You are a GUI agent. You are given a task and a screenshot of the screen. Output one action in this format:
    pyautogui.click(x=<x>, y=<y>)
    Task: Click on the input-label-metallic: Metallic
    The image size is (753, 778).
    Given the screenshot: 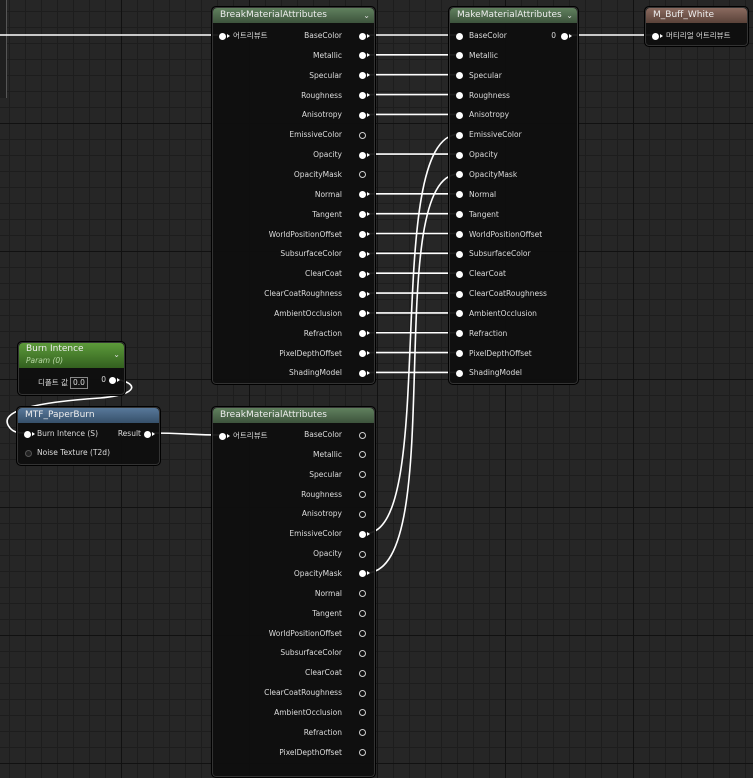 What is the action you would take?
    pyautogui.click(x=483, y=55)
    